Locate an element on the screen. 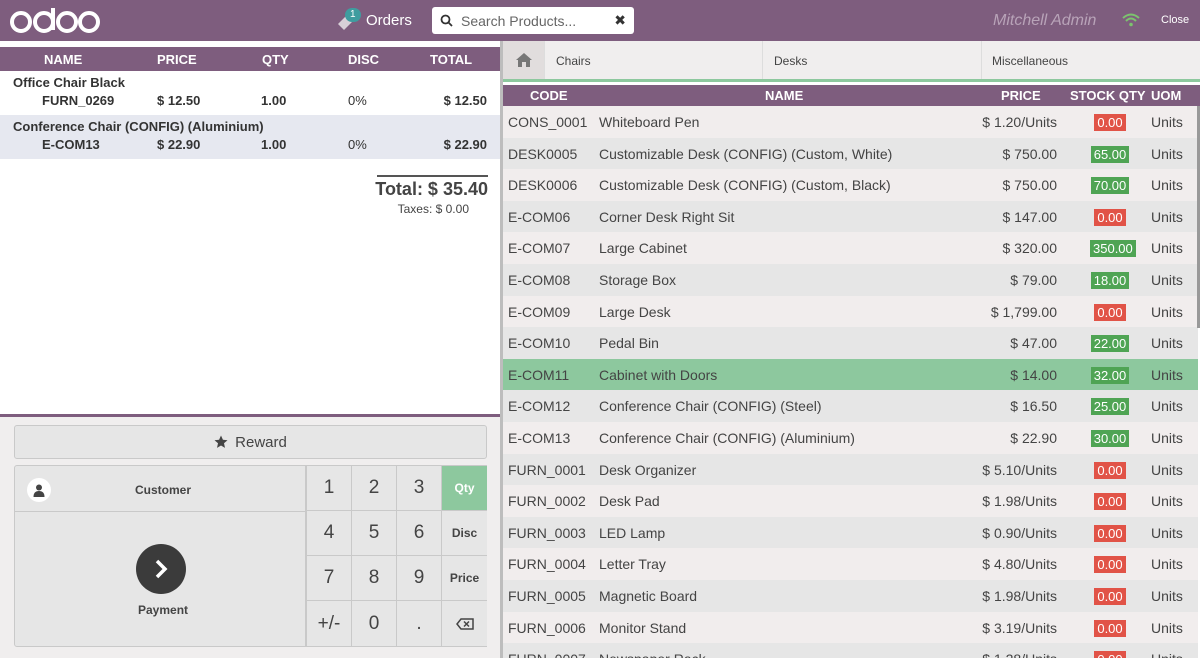  stock-badge: 32.00 is located at coordinates (1110, 375).